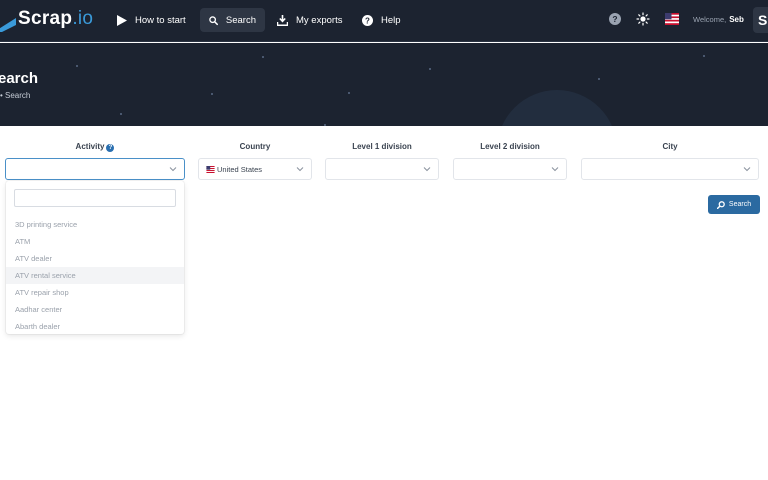 This screenshot has height=480, width=768. What do you see at coordinates (95, 292) in the screenshot?
I see `activity-option: ATV repair shop` at bounding box center [95, 292].